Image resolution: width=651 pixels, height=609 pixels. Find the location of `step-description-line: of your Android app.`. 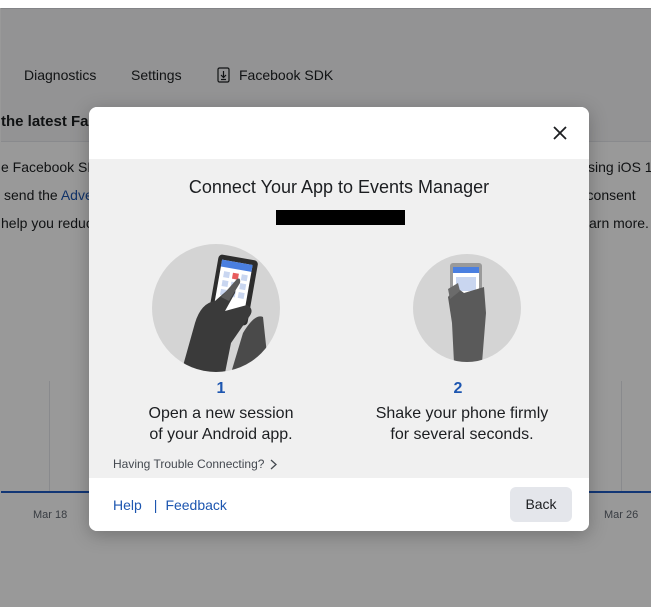

step-description-line: of your Android app. is located at coordinates (221, 434).